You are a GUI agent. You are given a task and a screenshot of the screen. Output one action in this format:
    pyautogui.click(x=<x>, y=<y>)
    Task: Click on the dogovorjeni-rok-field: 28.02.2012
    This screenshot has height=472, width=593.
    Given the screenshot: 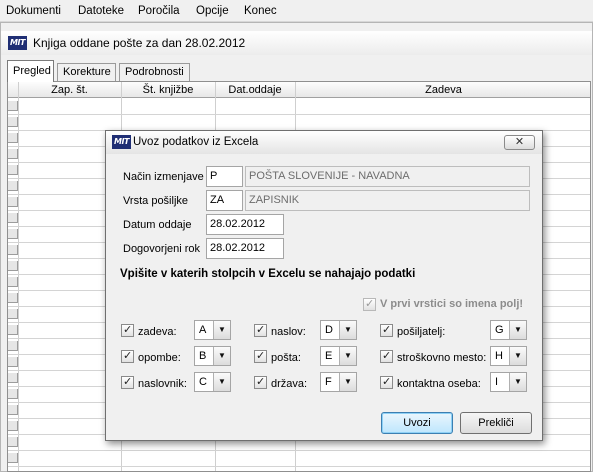 What is the action you would take?
    pyautogui.click(x=245, y=248)
    